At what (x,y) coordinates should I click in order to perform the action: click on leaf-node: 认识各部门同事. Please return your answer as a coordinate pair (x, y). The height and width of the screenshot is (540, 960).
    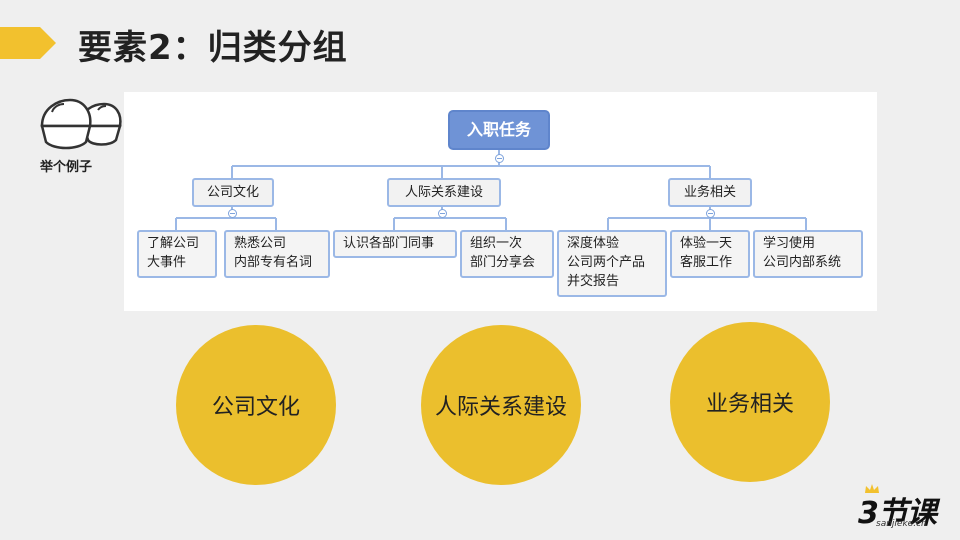
    Looking at the image, I should click on (395, 244).